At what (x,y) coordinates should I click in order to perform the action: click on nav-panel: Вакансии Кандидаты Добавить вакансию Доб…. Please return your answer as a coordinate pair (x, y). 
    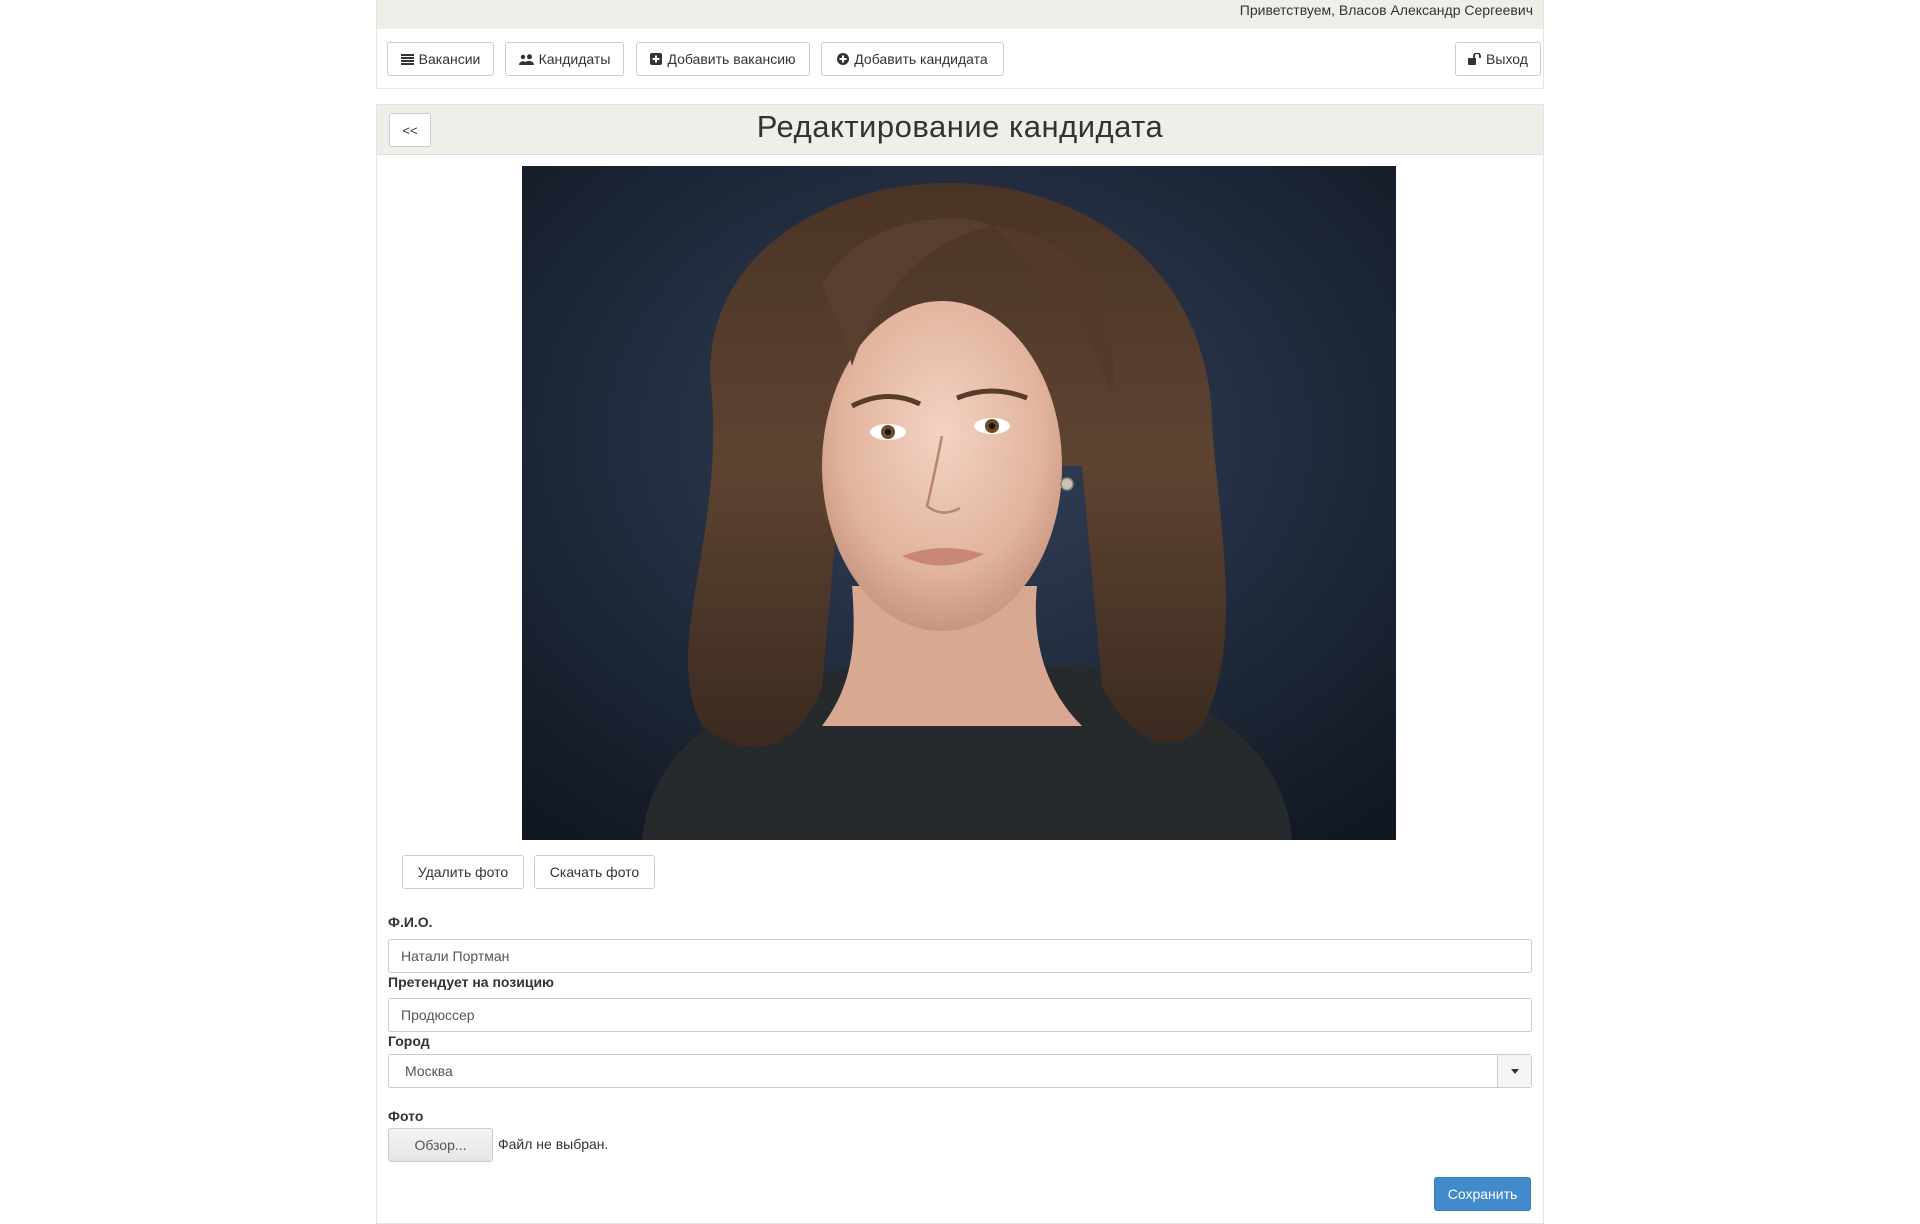
    Looking at the image, I should click on (960, 59).